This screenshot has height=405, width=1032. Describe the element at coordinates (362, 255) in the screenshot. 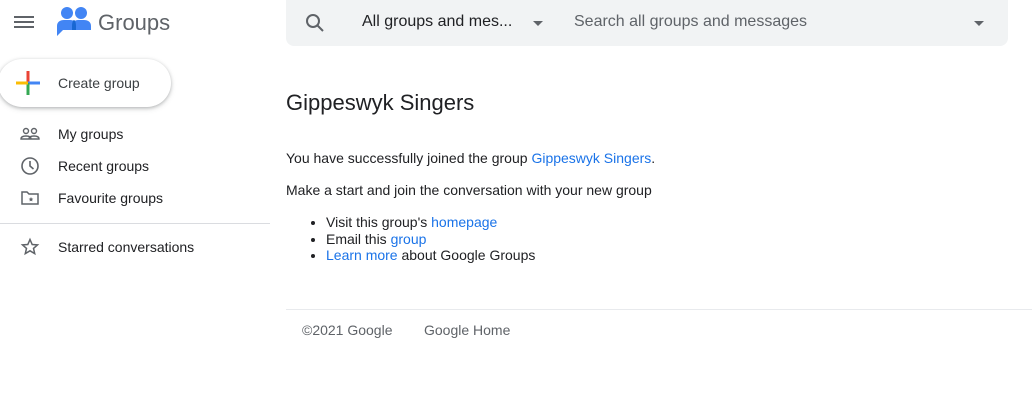

I see `learn-more-link: Learn more` at that location.